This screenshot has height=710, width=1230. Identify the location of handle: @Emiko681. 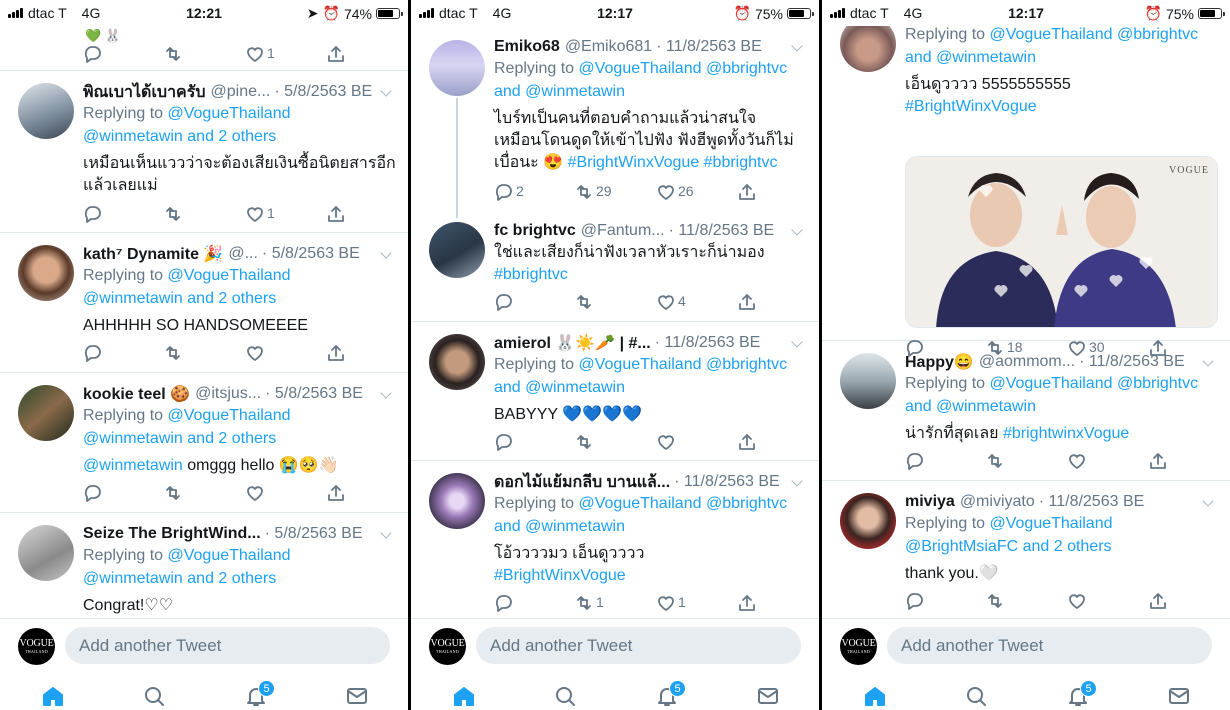
(608, 47).